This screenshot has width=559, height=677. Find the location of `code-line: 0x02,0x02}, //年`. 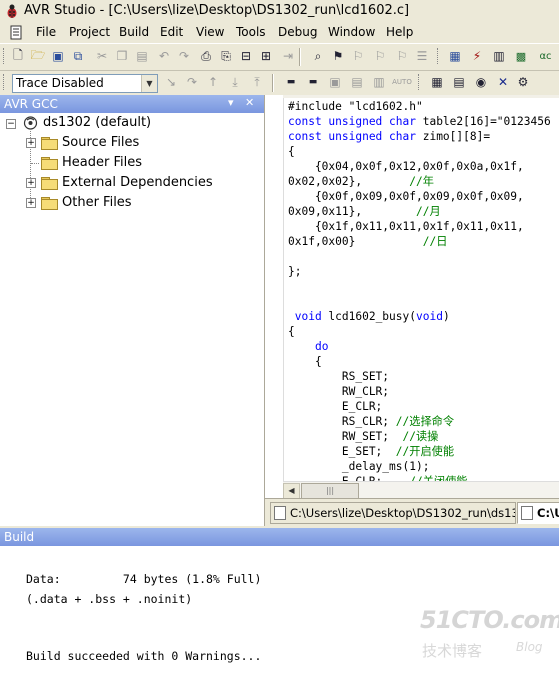

code-line: 0x02,0x02}, //年 is located at coordinates (361, 181).